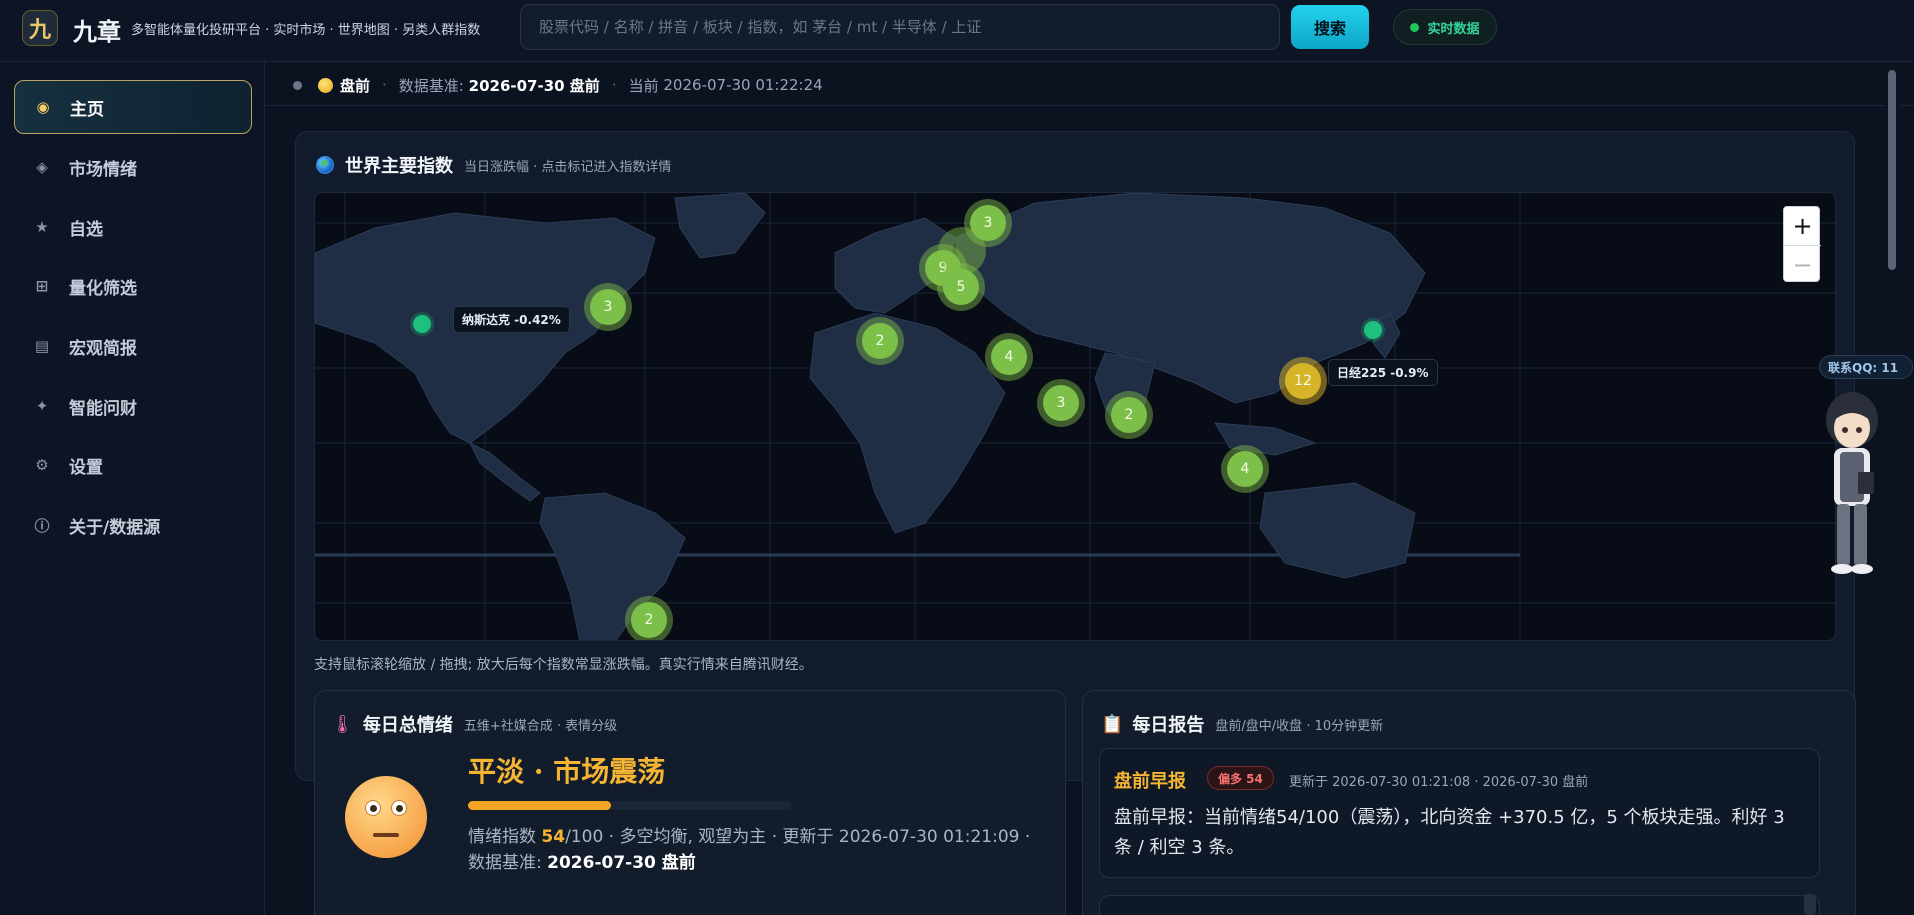  Describe the element at coordinates (42, 406) in the screenshot. I see `sparkle-icon: ✦` at that location.